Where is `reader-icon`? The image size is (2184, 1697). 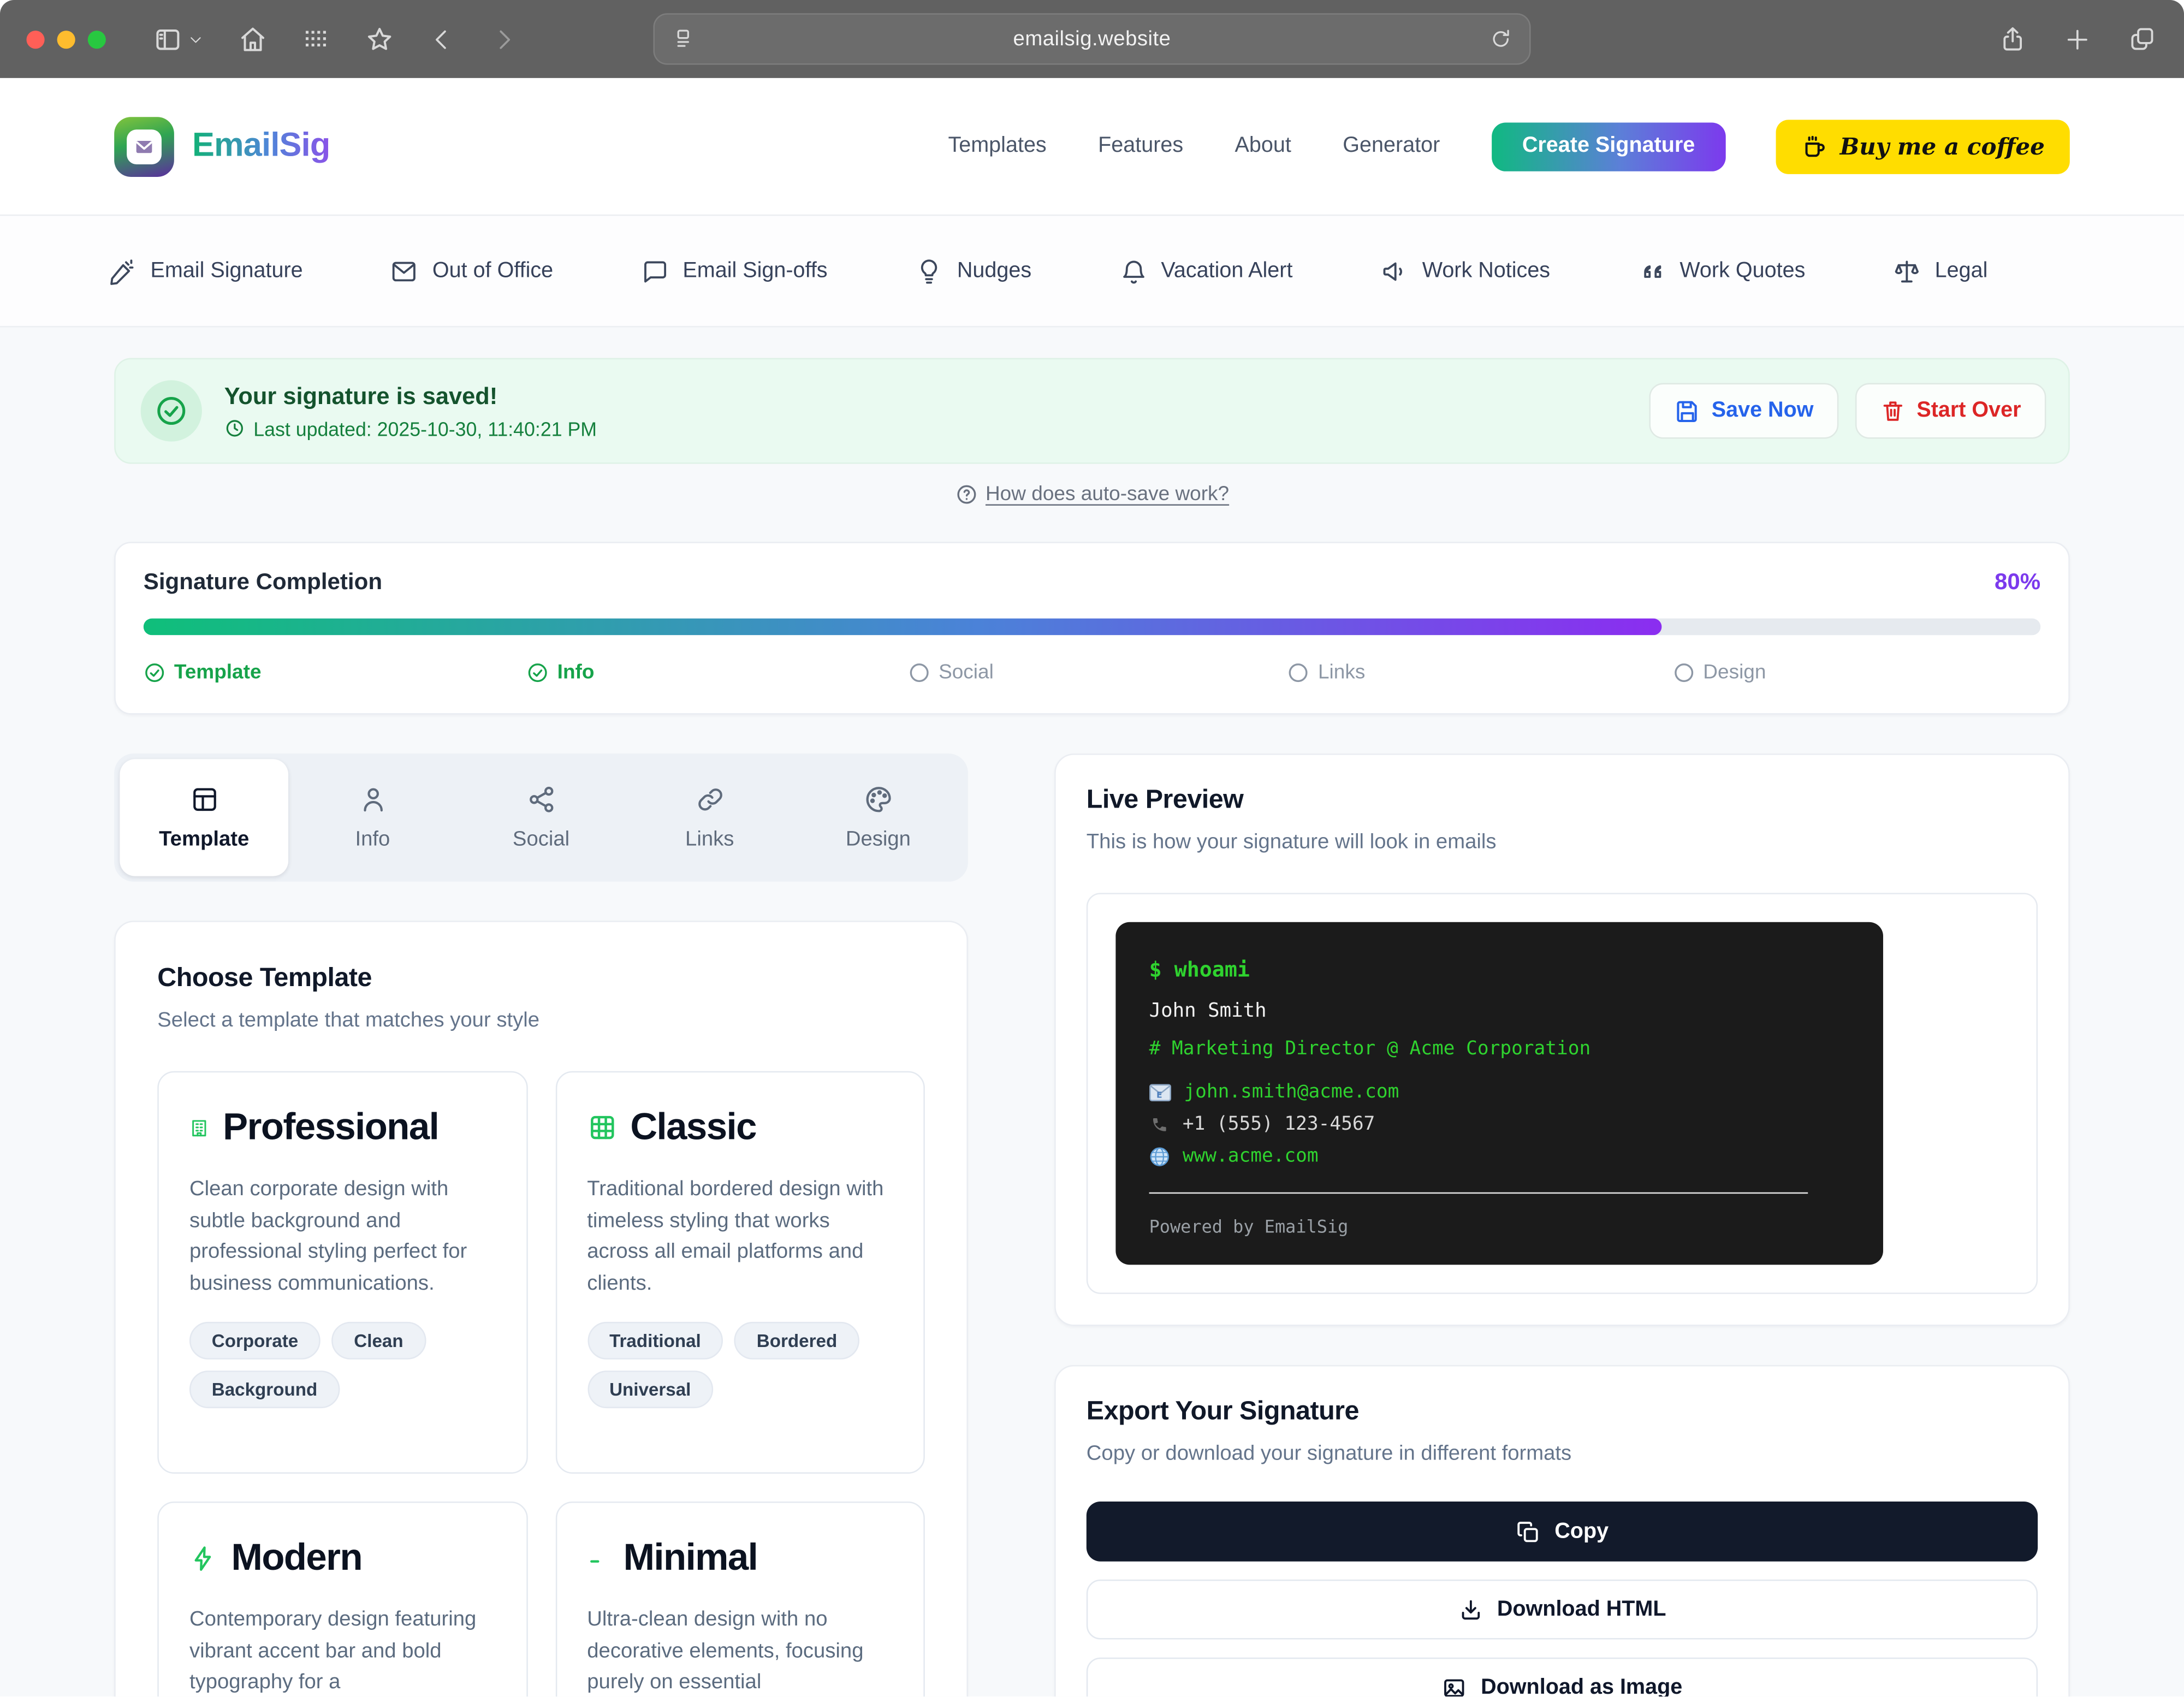
reader-icon is located at coordinates (683, 39).